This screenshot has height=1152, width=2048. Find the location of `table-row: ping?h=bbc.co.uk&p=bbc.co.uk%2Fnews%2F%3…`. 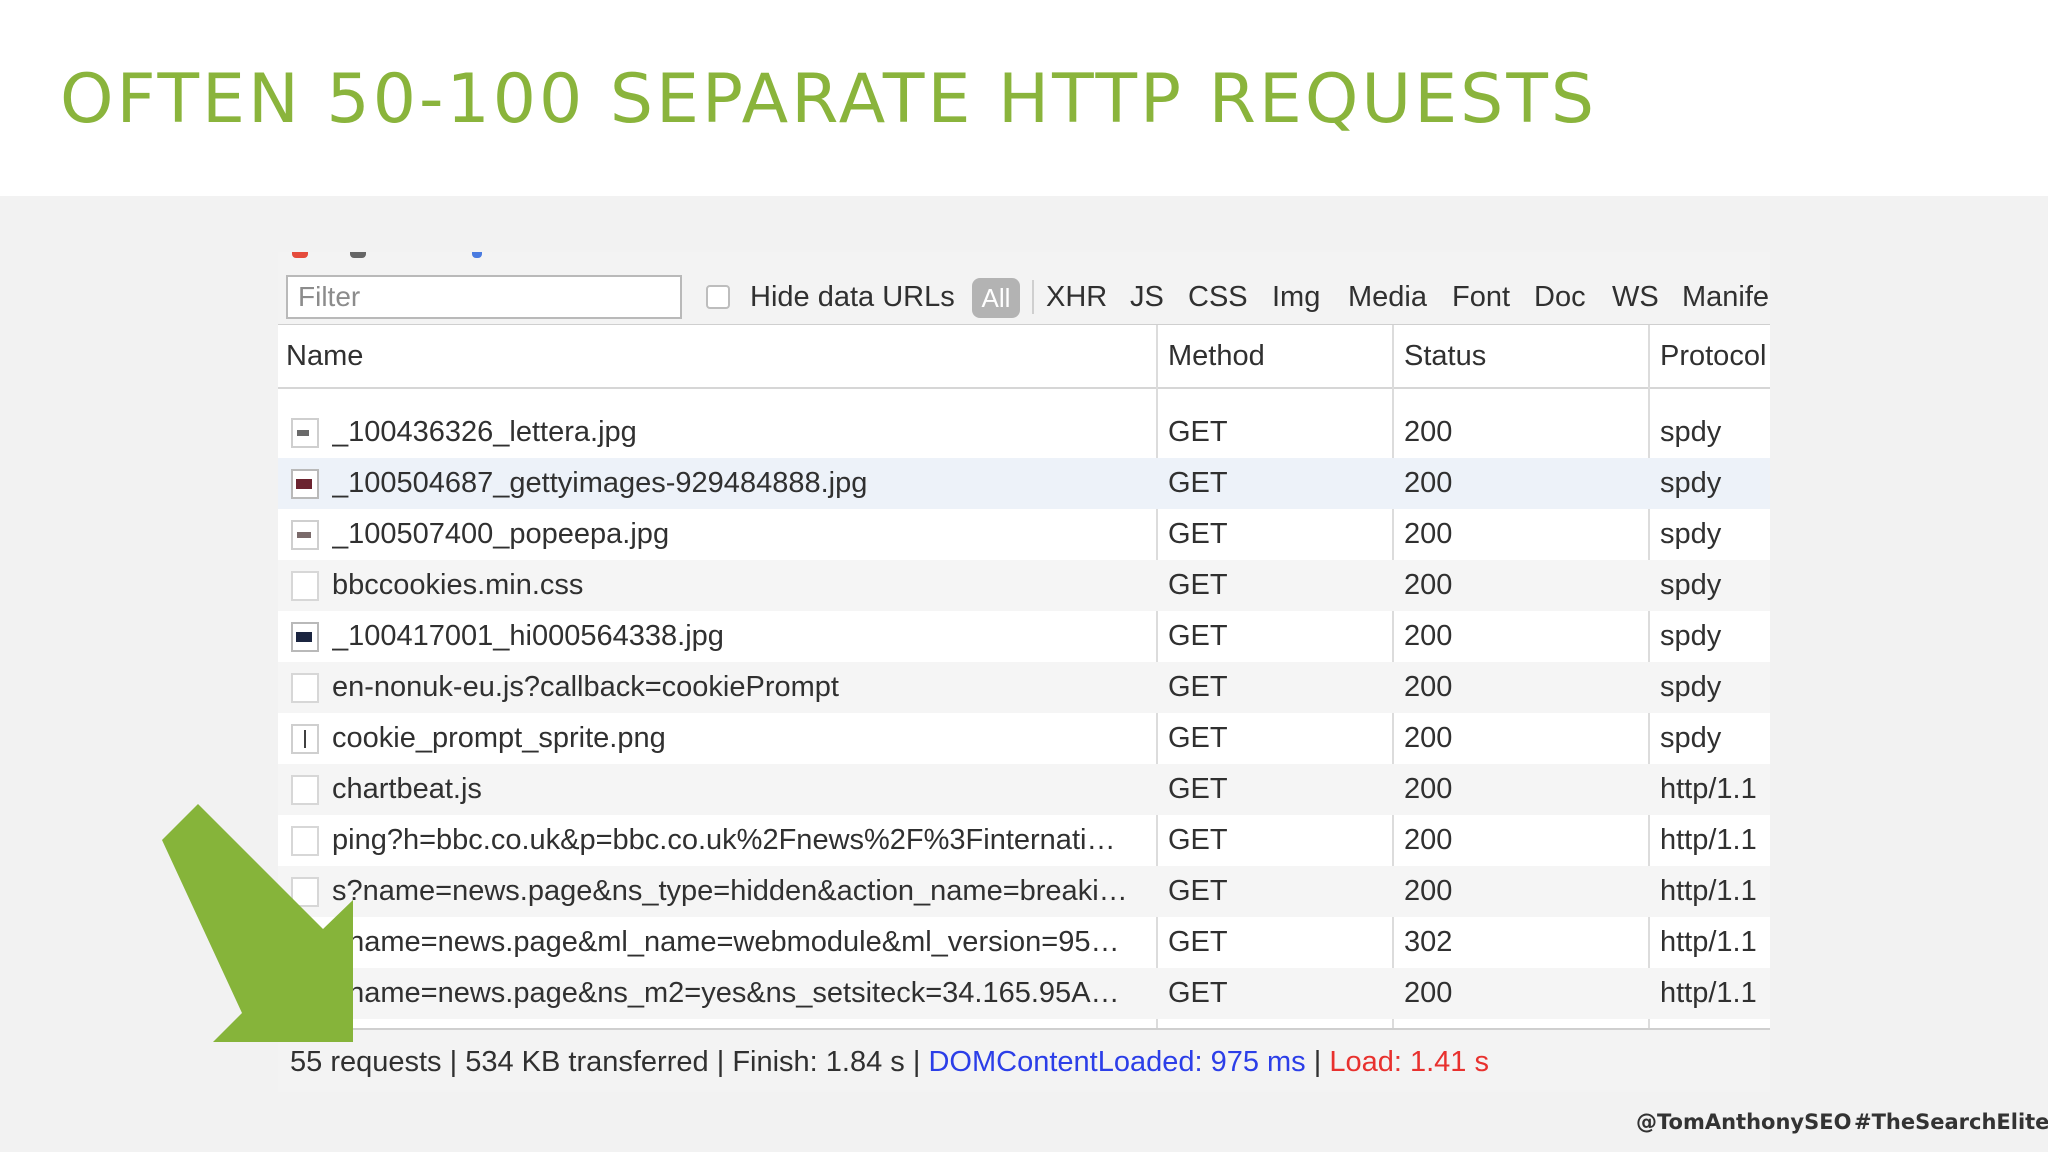

table-row: ping?h=bbc.co.uk&p=bbc.co.uk%2Fnews%2F%3… is located at coordinates (1024, 840).